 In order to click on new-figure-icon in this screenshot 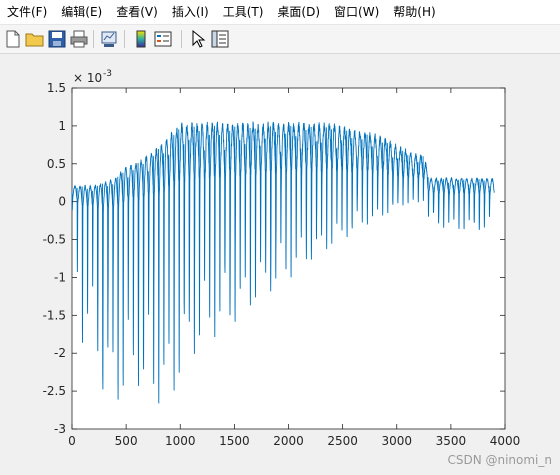, I will do `click(13, 39)`.